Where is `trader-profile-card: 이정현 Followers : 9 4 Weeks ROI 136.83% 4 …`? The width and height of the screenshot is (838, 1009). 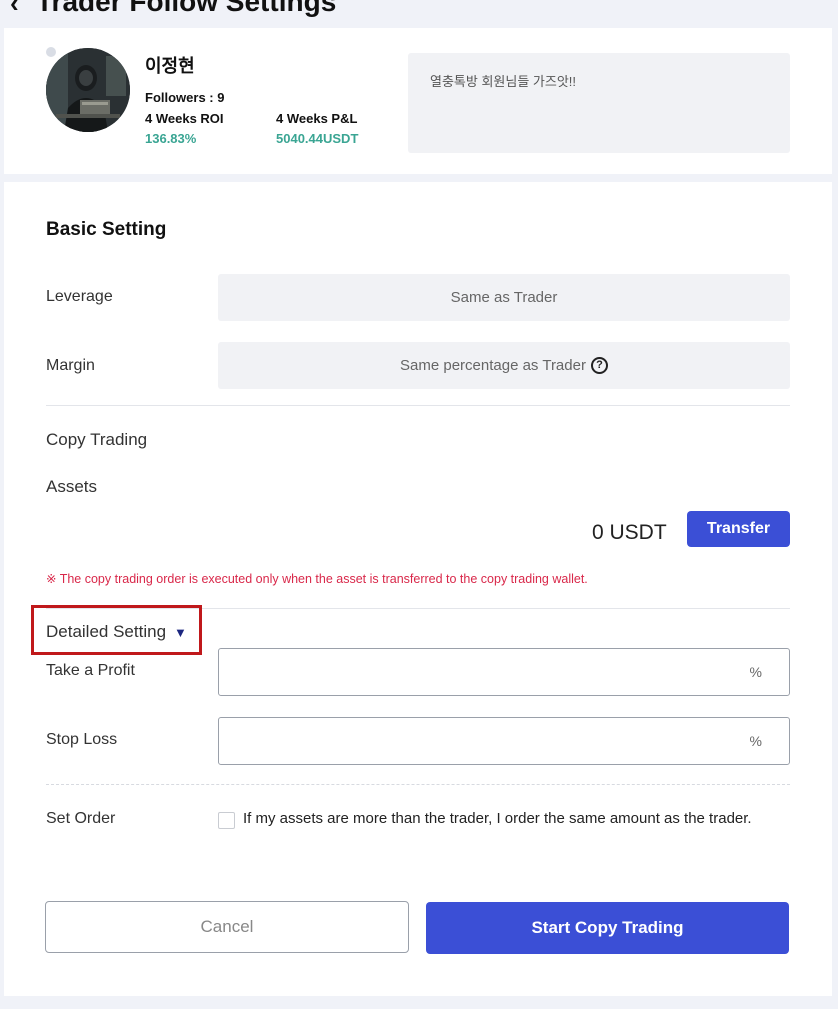 trader-profile-card: 이정현 Followers : 9 4 Weeks ROI 136.83% 4 … is located at coordinates (418, 101).